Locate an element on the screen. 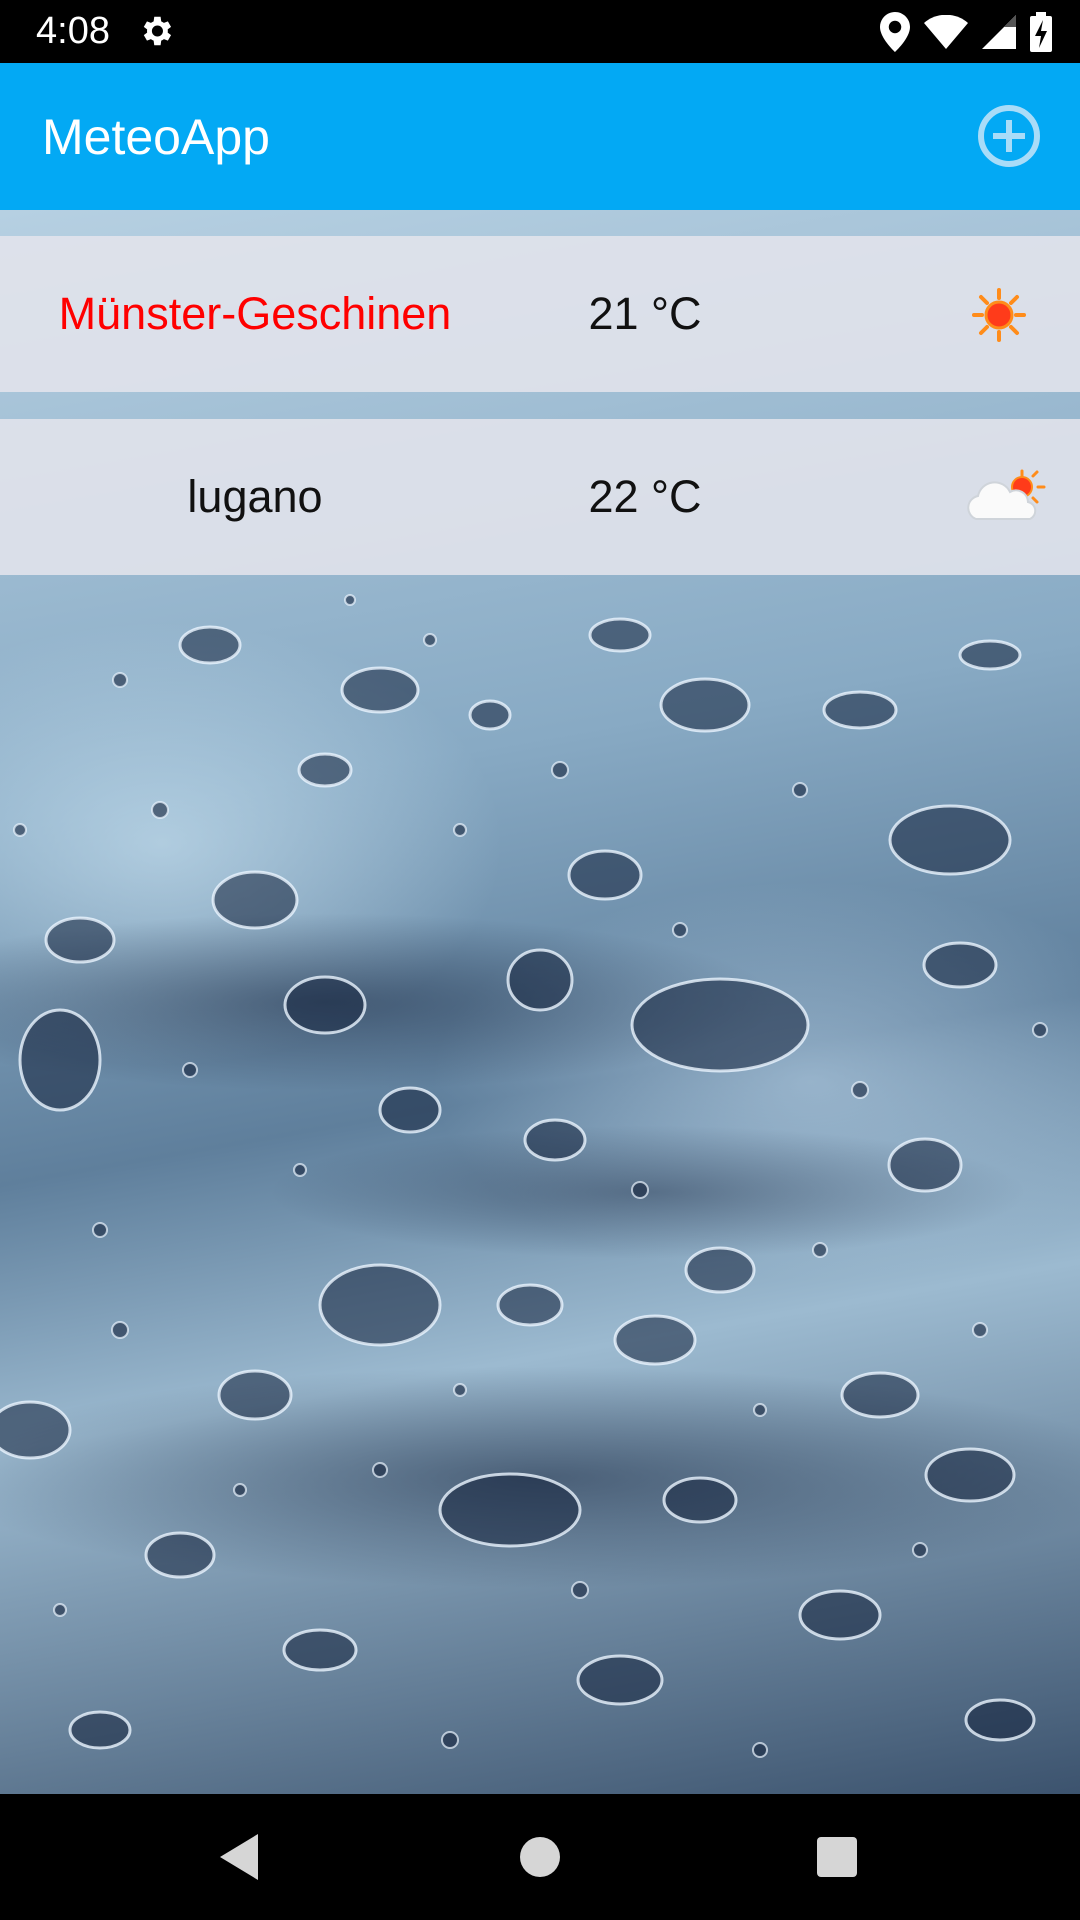  status-bar: 4:08 is located at coordinates (540, 31).